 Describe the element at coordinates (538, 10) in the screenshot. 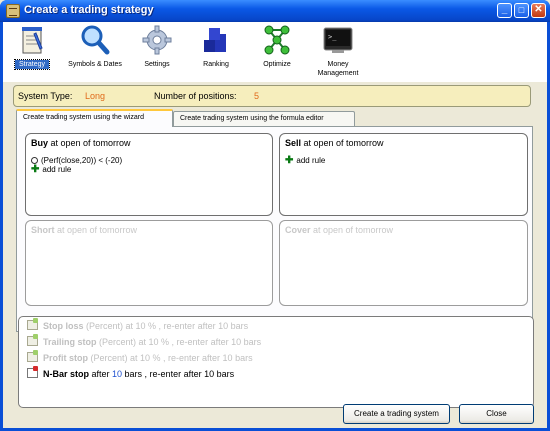

I see `close-window-button: ✕` at that location.